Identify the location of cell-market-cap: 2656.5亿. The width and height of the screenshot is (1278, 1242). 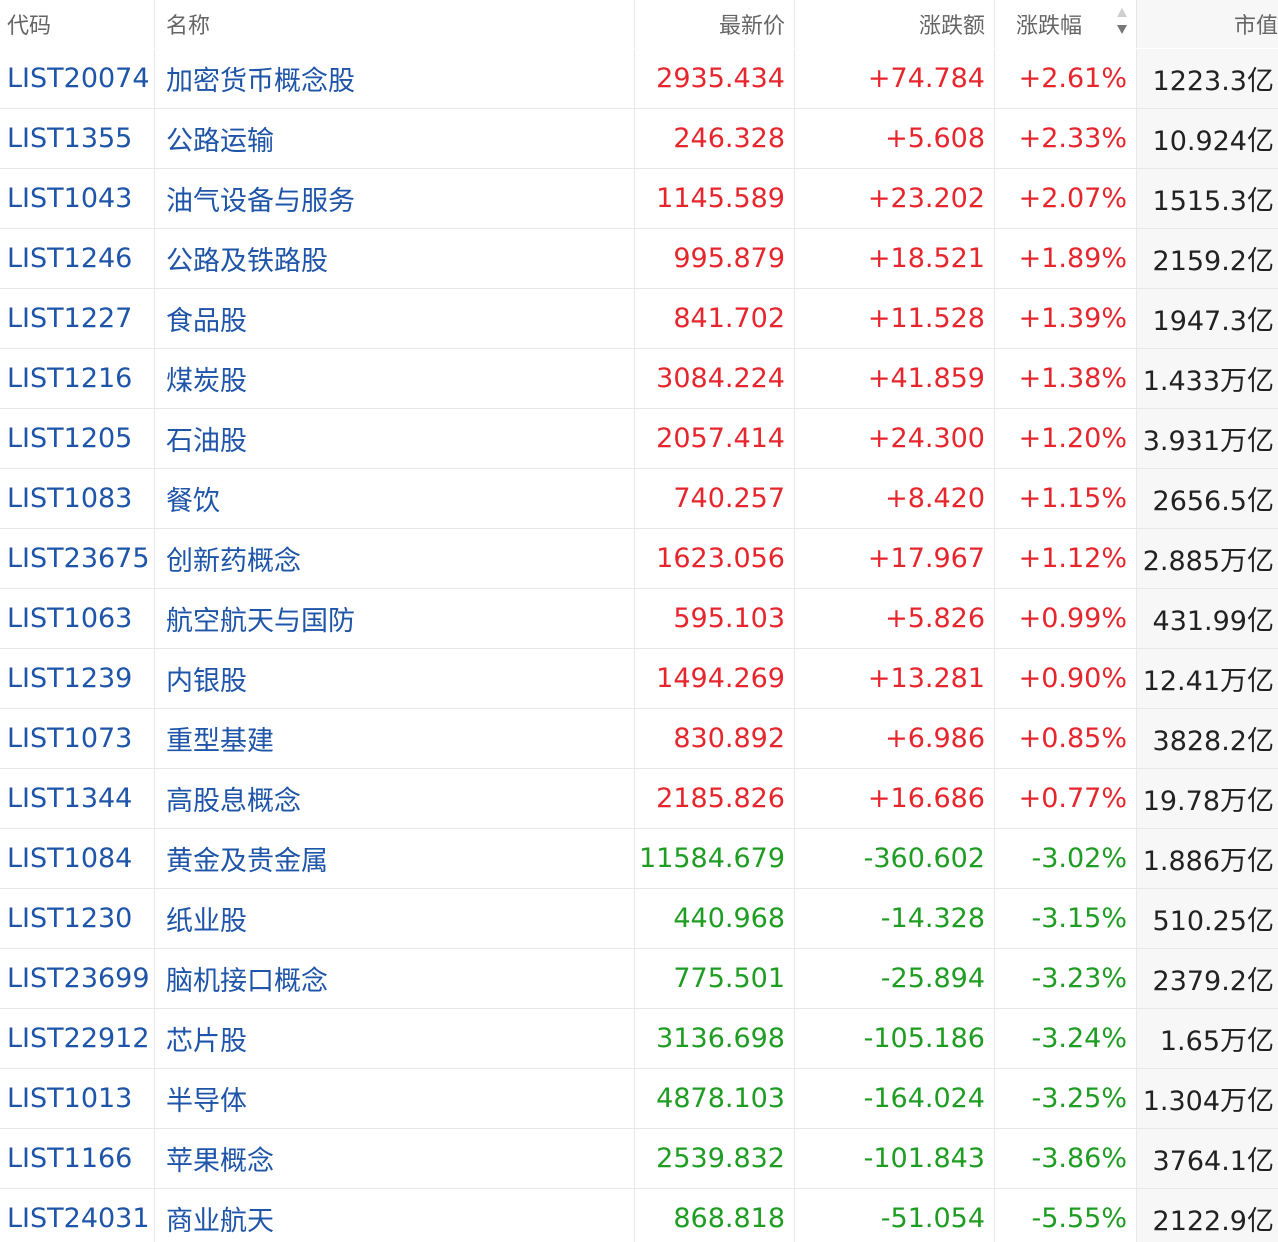
(1207, 499).